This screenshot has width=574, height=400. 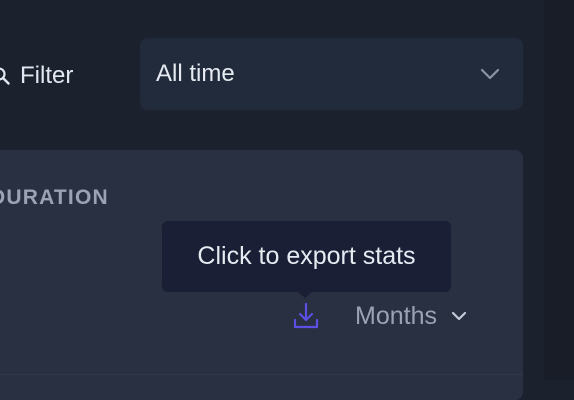 What do you see at coordinates (559, 190) in the screenshot?
I see `background-strip` at bounding box center [559, 190].